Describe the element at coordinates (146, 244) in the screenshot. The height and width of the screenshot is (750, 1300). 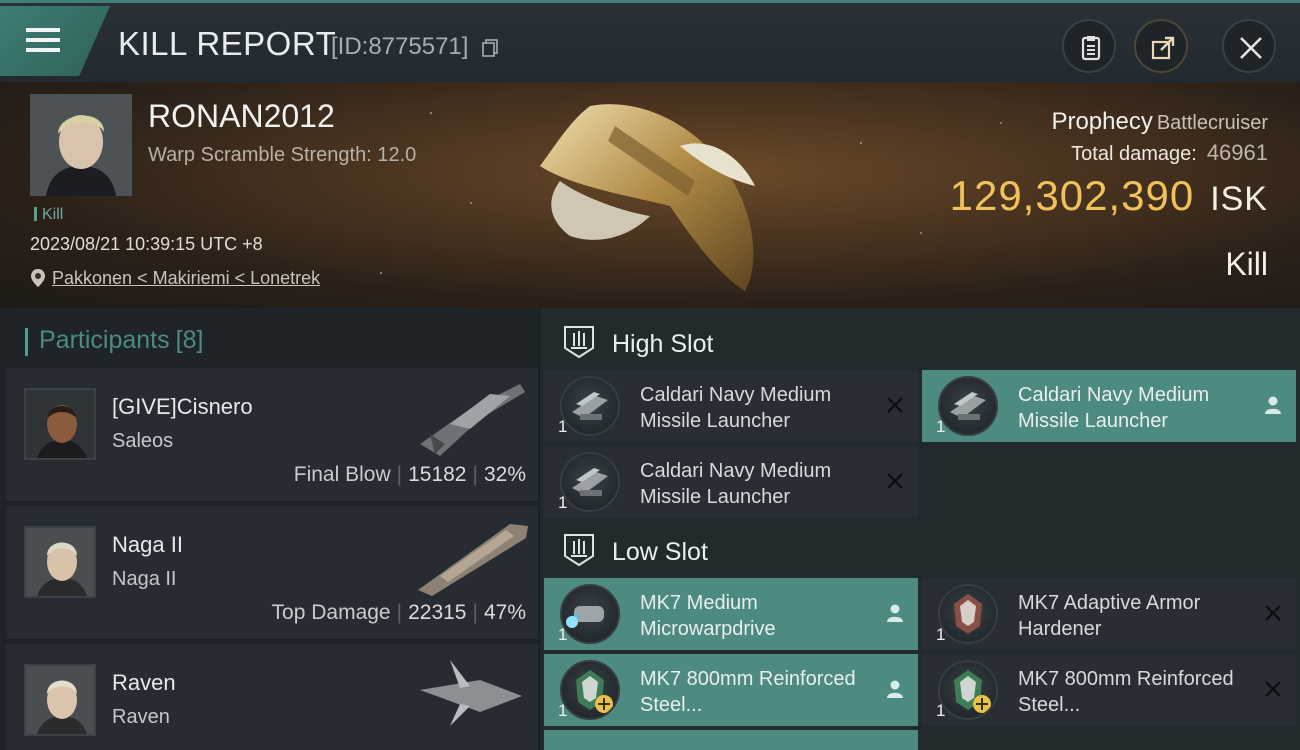
I see `kill-timestamp: 2023/08/21 10:39:15 UTC +8` at that location.